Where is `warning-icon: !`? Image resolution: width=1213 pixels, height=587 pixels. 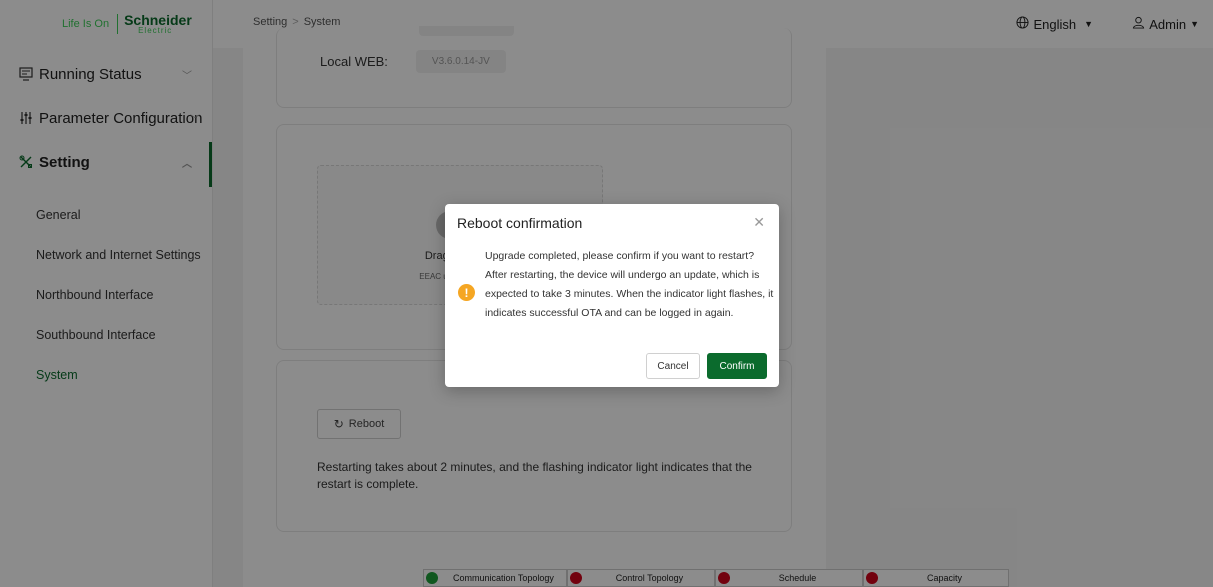 warning-icon: ! is located at coordinates (466, 292).